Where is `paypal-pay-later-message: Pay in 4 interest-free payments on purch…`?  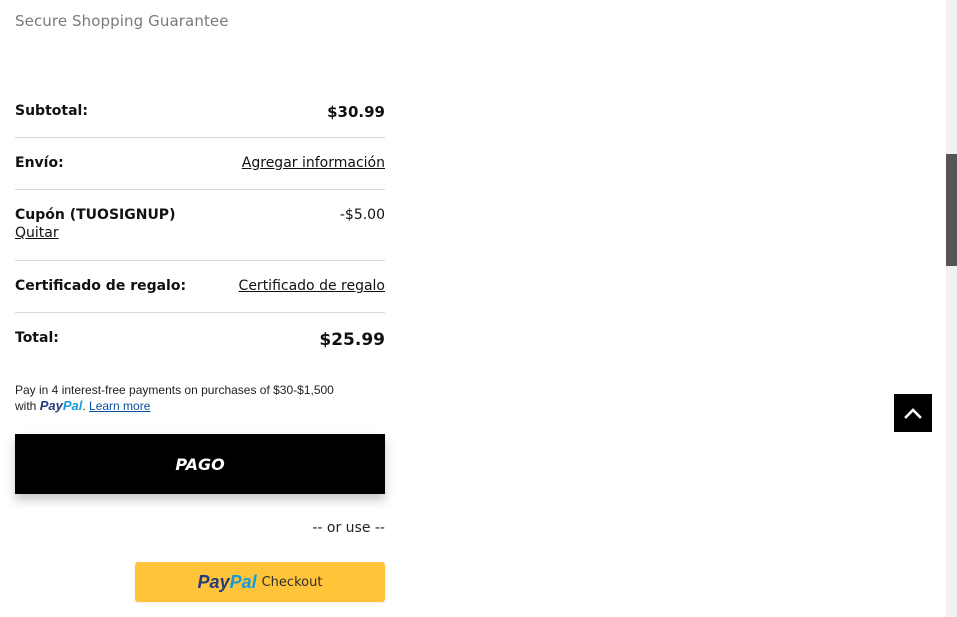
paypal-pay-later-message: Pay in 4 interest-free payments on purch… is located at coordinates (200, 398).